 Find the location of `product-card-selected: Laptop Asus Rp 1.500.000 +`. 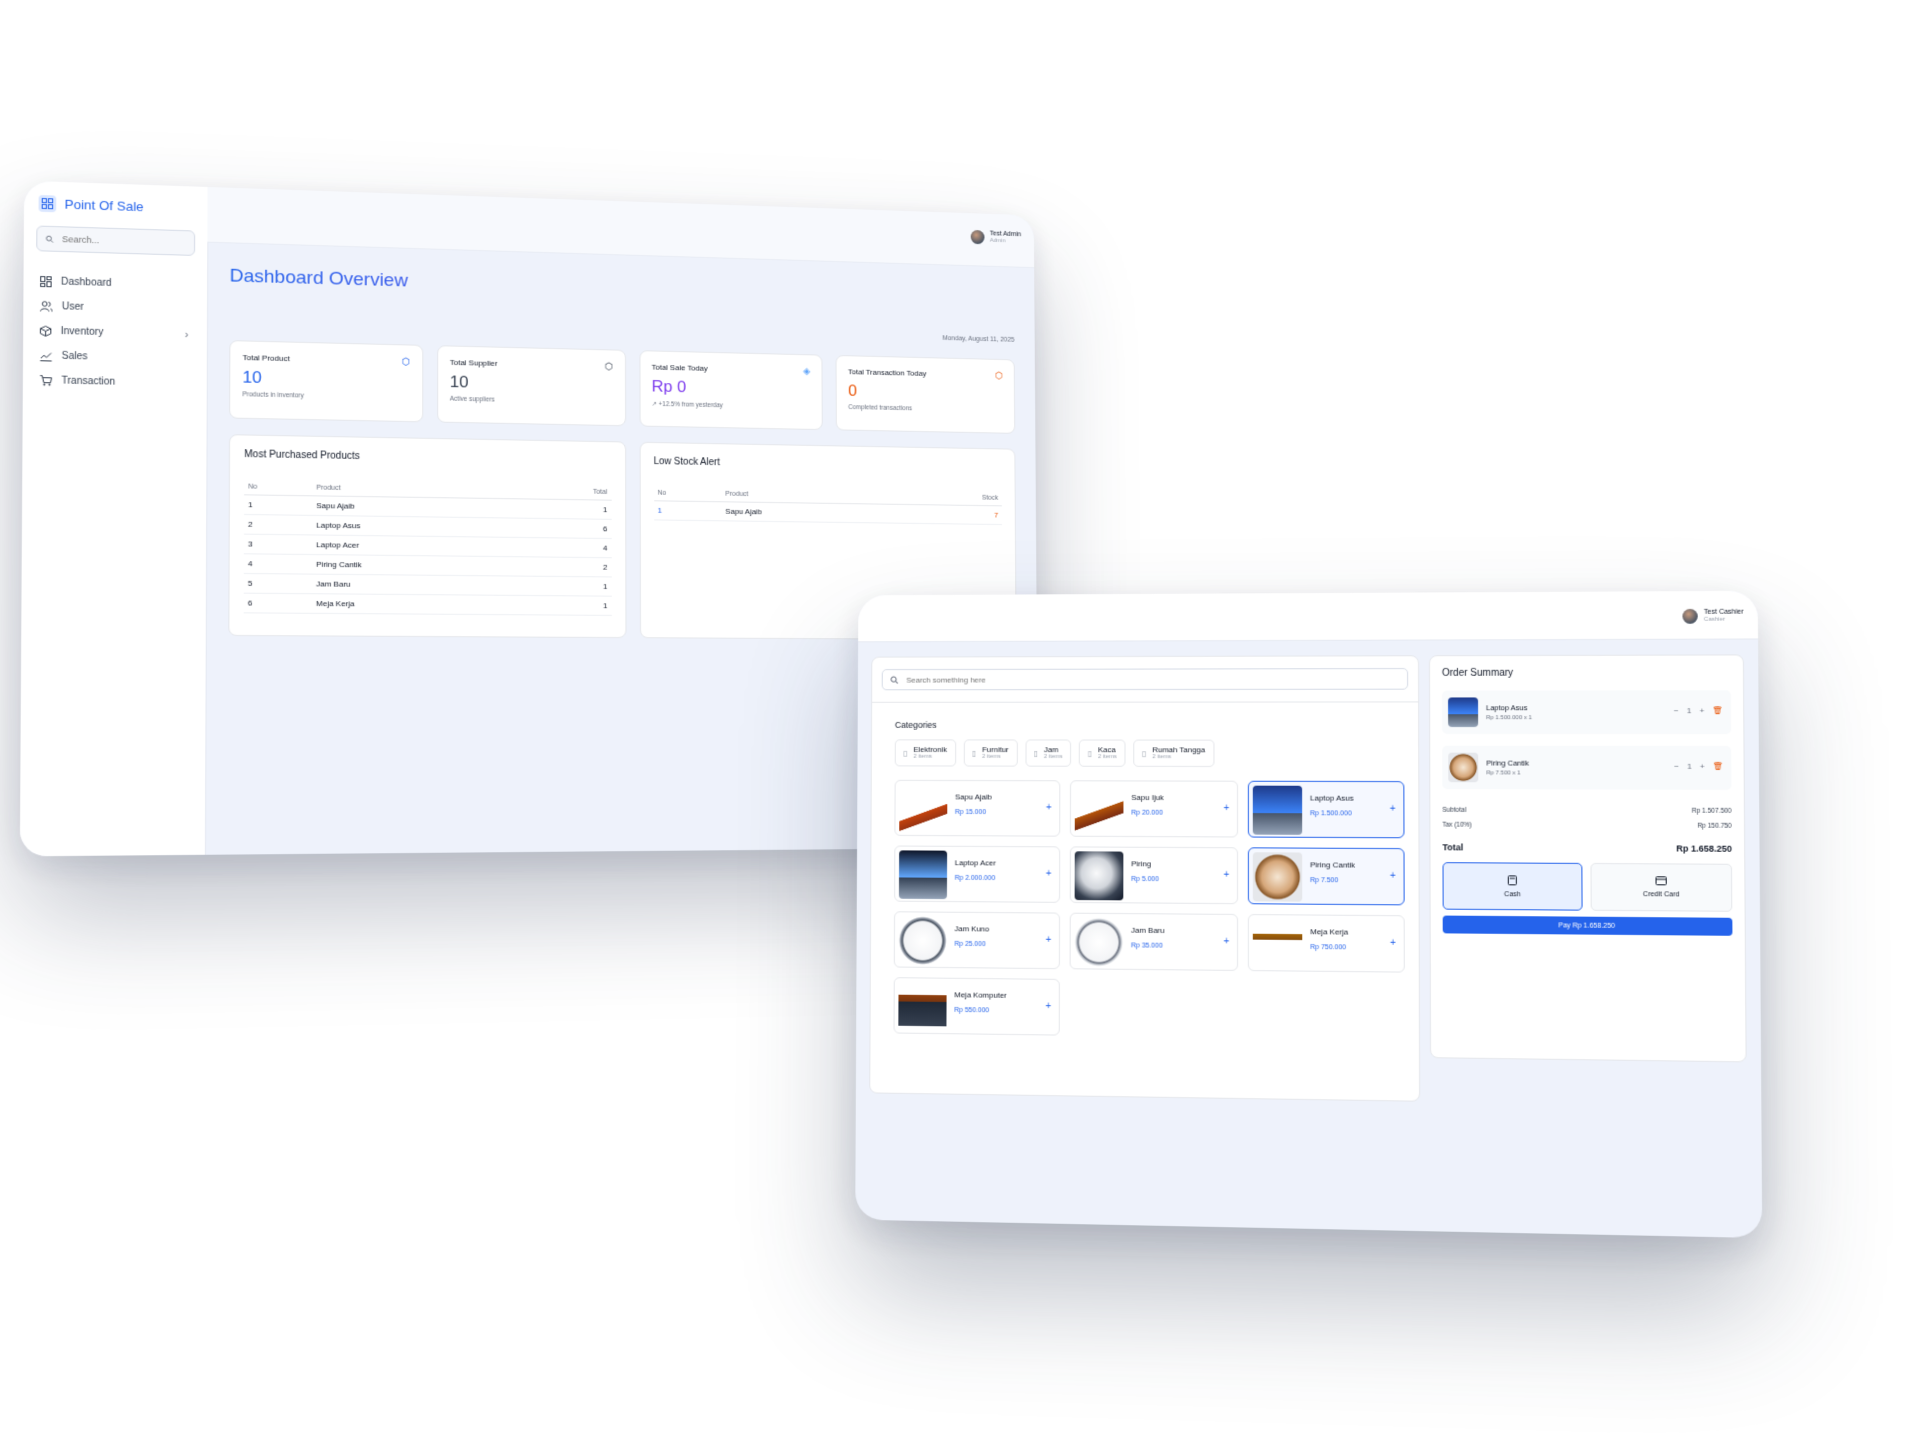

product-card-selected: Laptop Asus Rp 1.500.000 + is located at coordinates (1326, 809).